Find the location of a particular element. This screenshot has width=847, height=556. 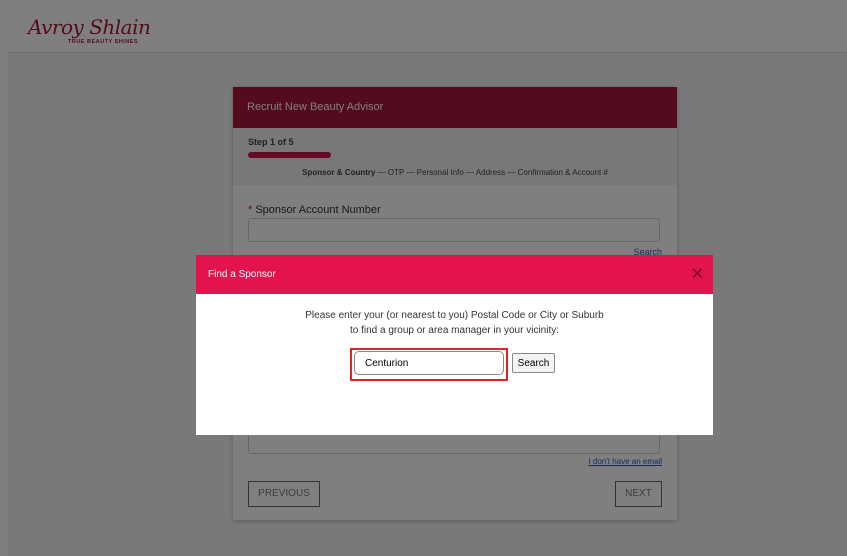

dialog-header: Find a Sponsor ✕ is located at coordinates (454, 274).